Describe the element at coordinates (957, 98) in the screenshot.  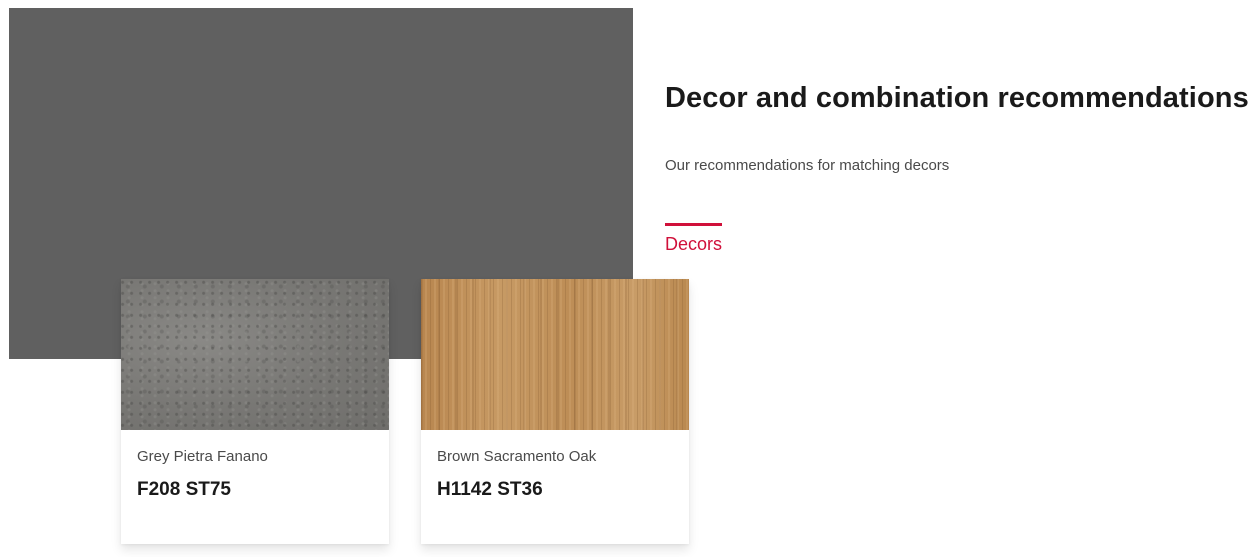
I see `section-title: Decor and combination recommendations` at that location.